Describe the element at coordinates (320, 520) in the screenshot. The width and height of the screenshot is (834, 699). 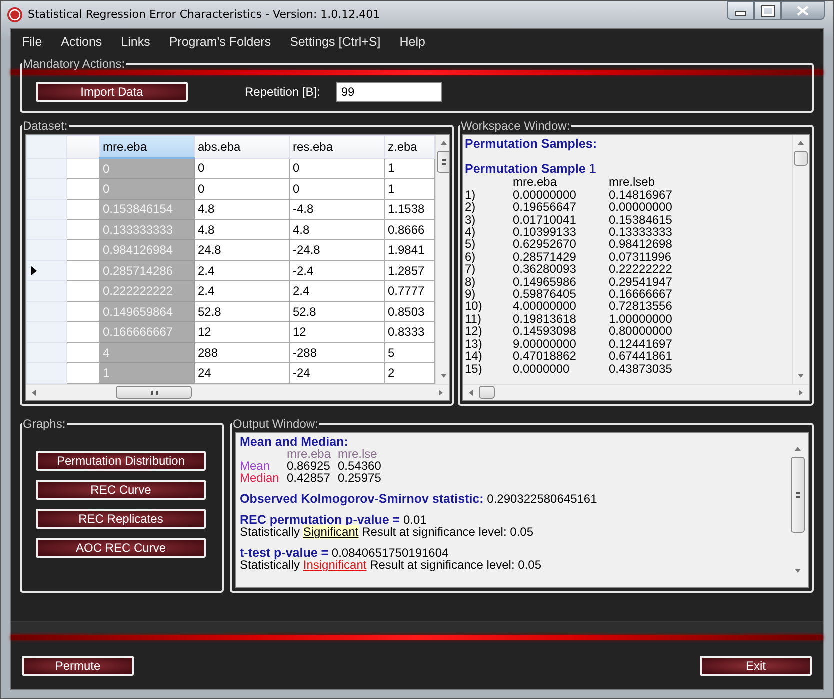
I see `result-label: REC permutation p-value =` at that location.